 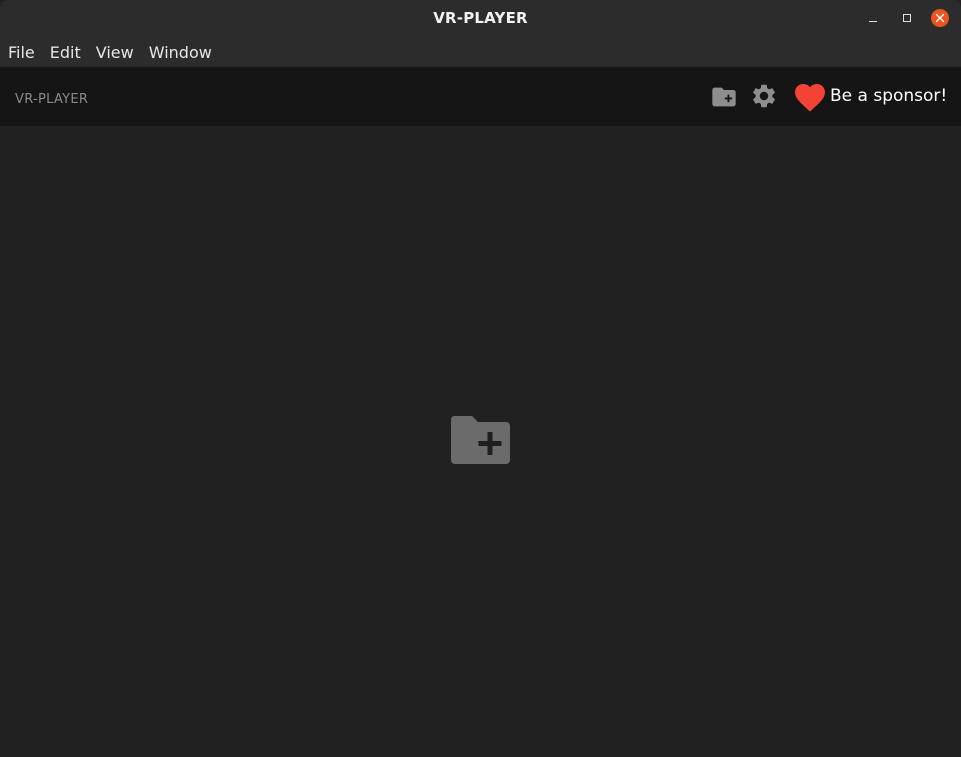 I want to click on settings-button, so click(x=764, y=96).